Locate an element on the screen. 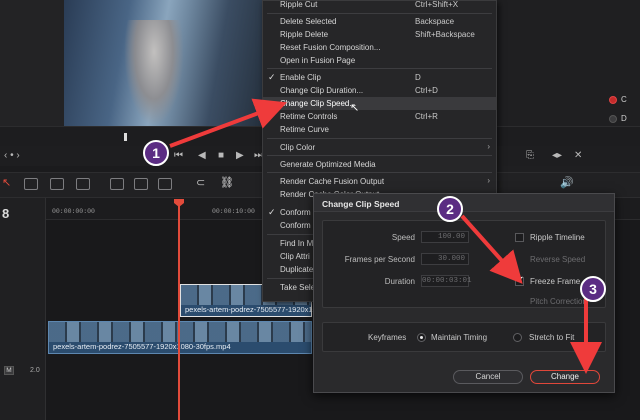 This screenshot has width=640, height=420. step-3-badge: 3 is located at coordinates (593, 289).